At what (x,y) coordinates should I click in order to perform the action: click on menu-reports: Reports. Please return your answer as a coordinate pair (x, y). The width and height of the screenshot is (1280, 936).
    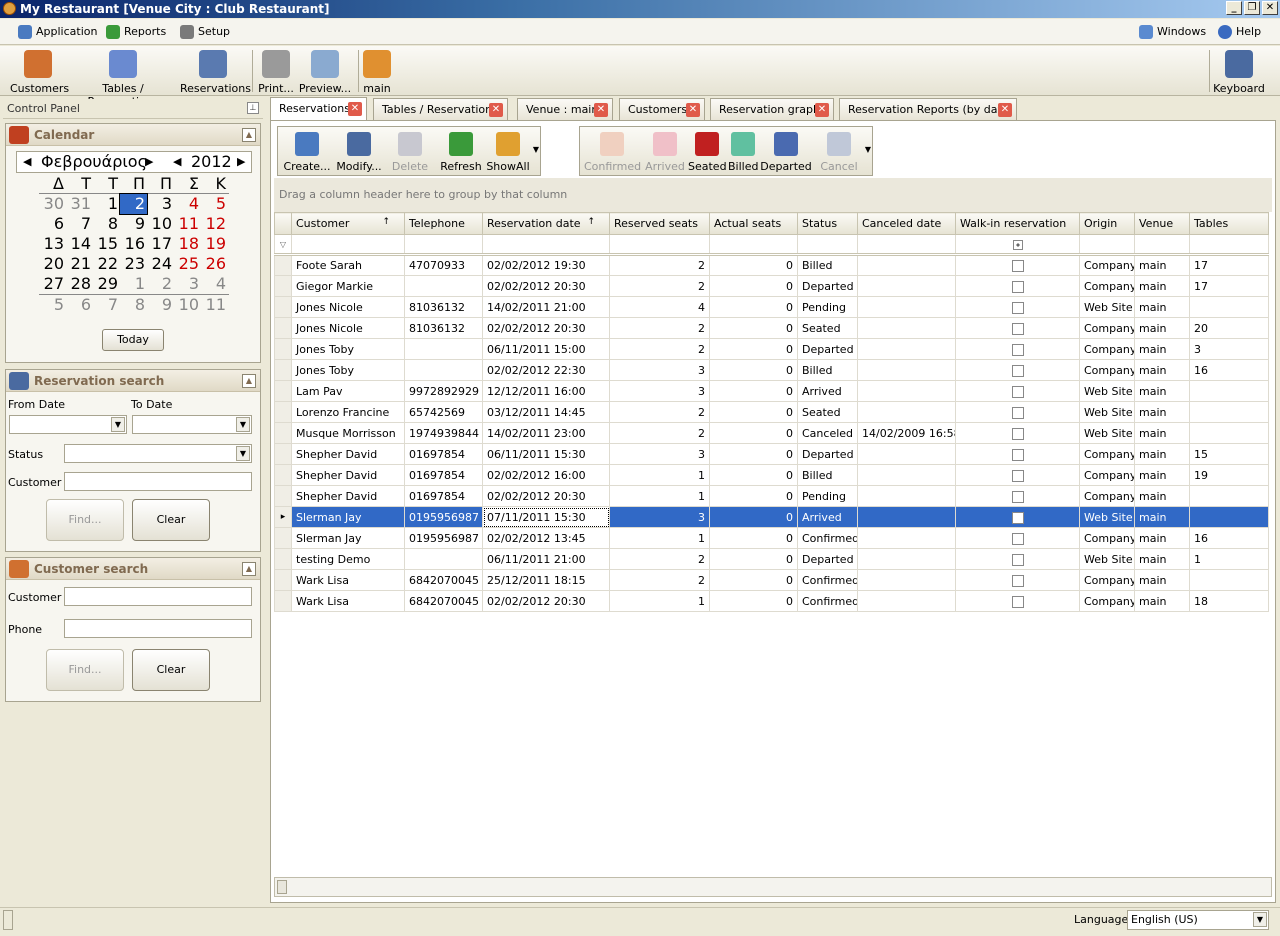
    Looking at the image, I should click on (135, 32).